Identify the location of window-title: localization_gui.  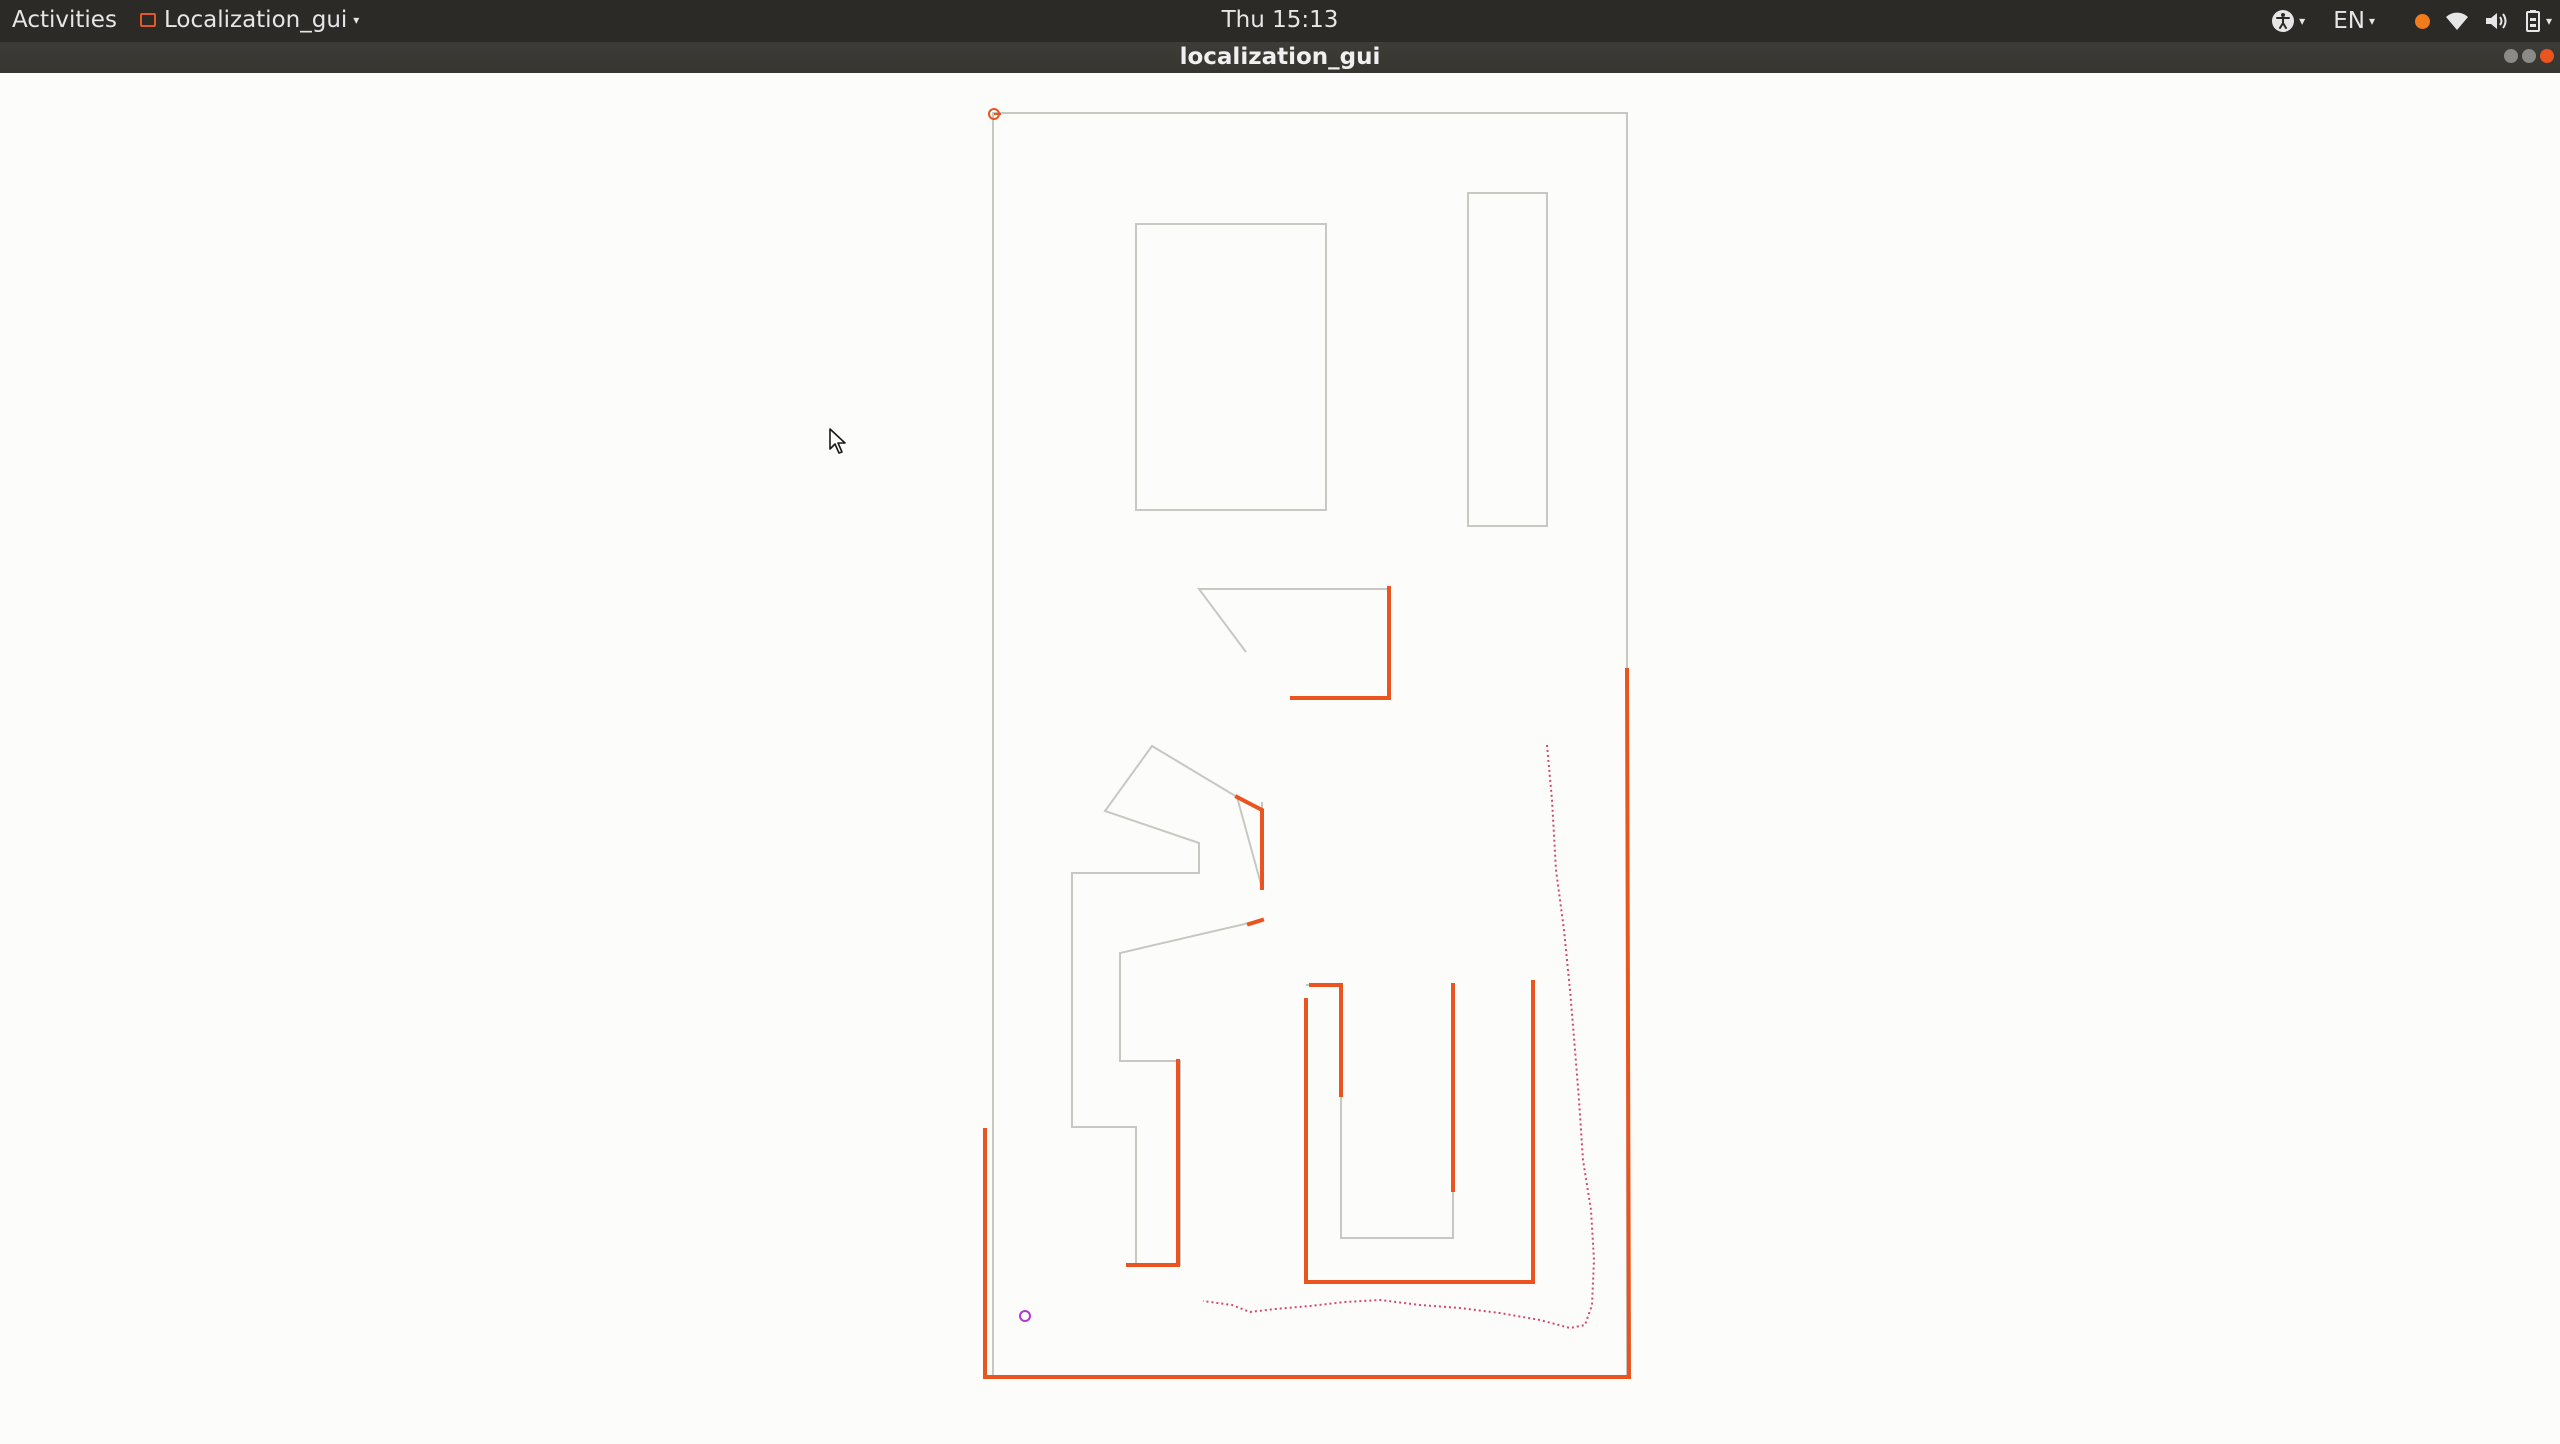
(1280, 57).